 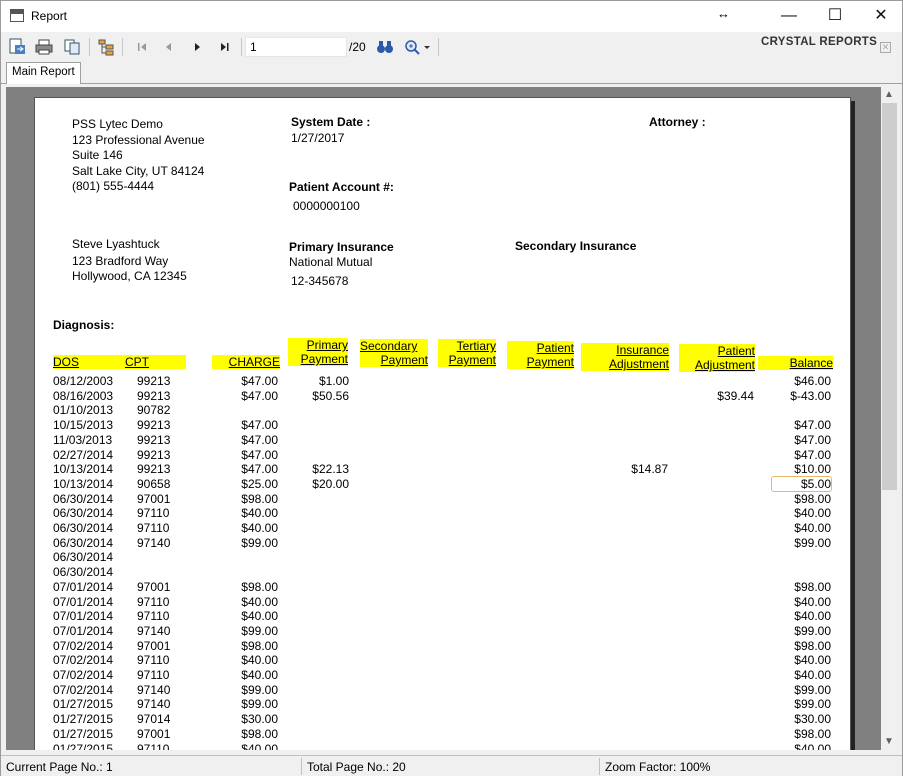 What do you see at coordinates (225, 47) in the screenshot?
I see `last-page-icon` at bounding box center [225, 47].